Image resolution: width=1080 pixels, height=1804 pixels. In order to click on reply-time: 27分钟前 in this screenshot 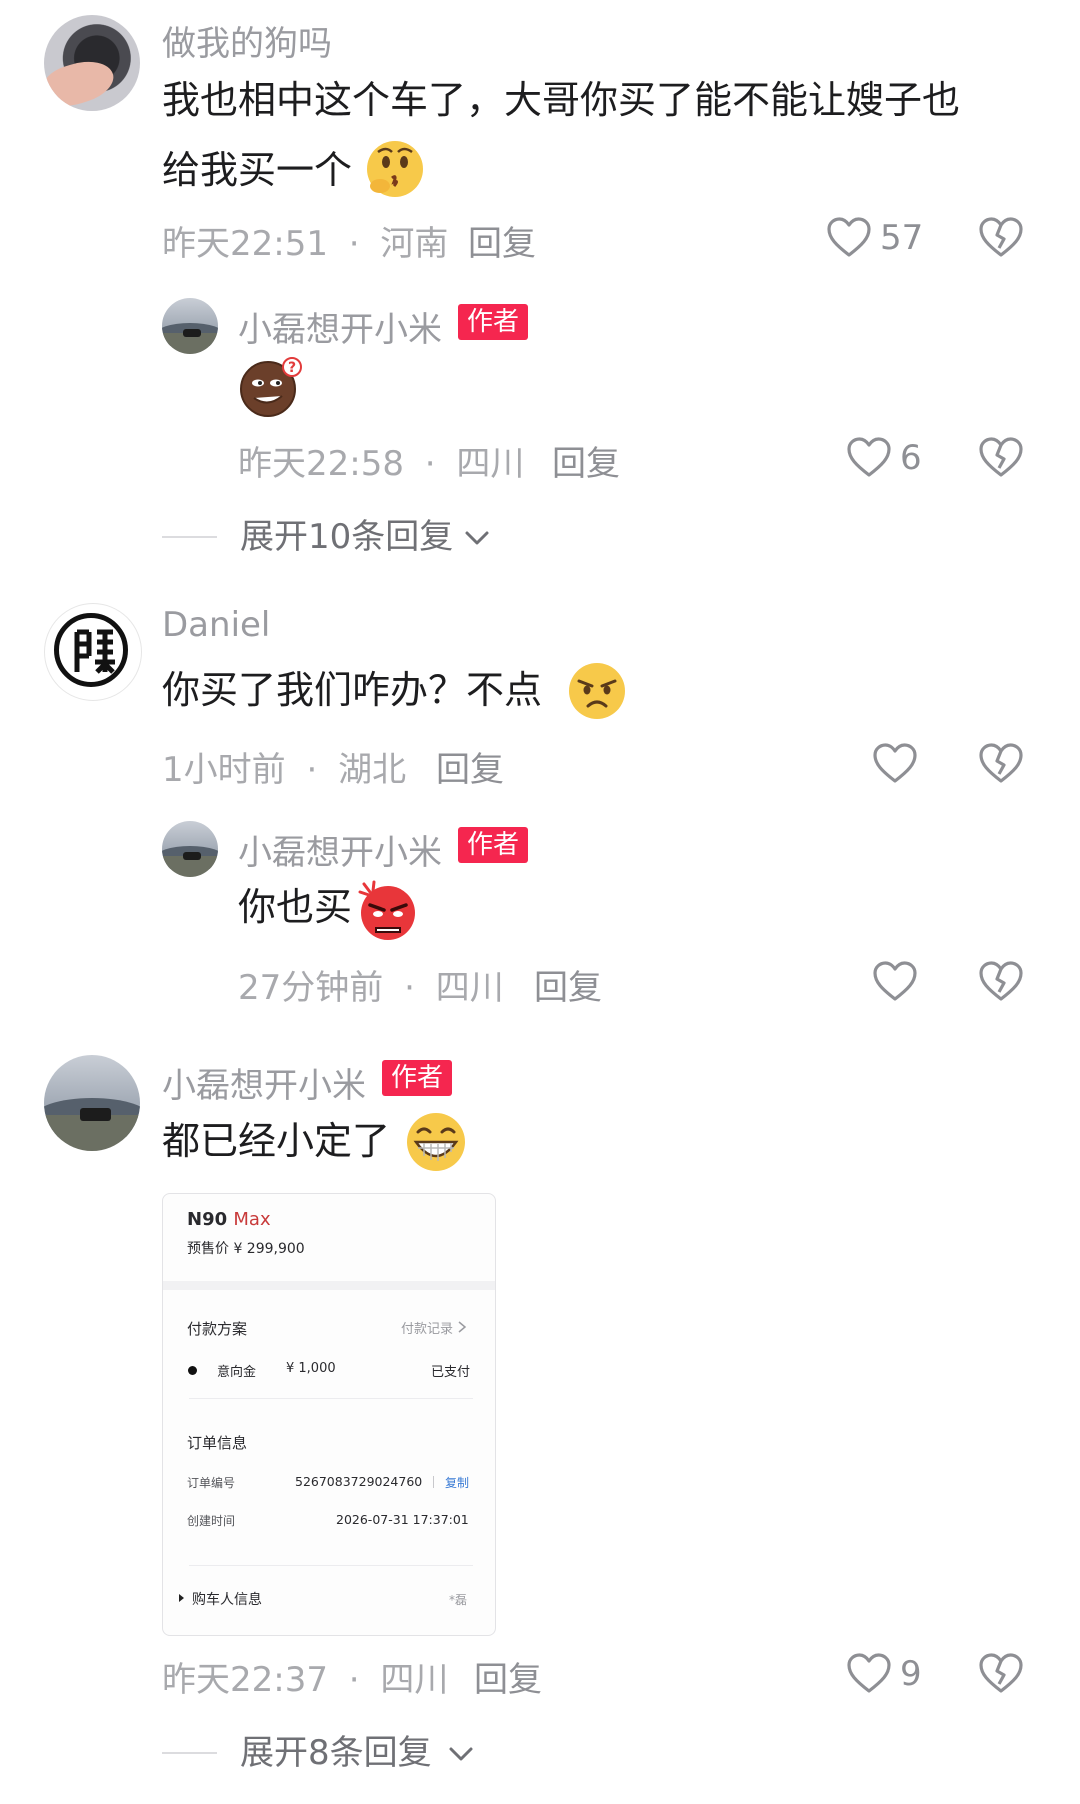, I will do `click(311, 988)`.